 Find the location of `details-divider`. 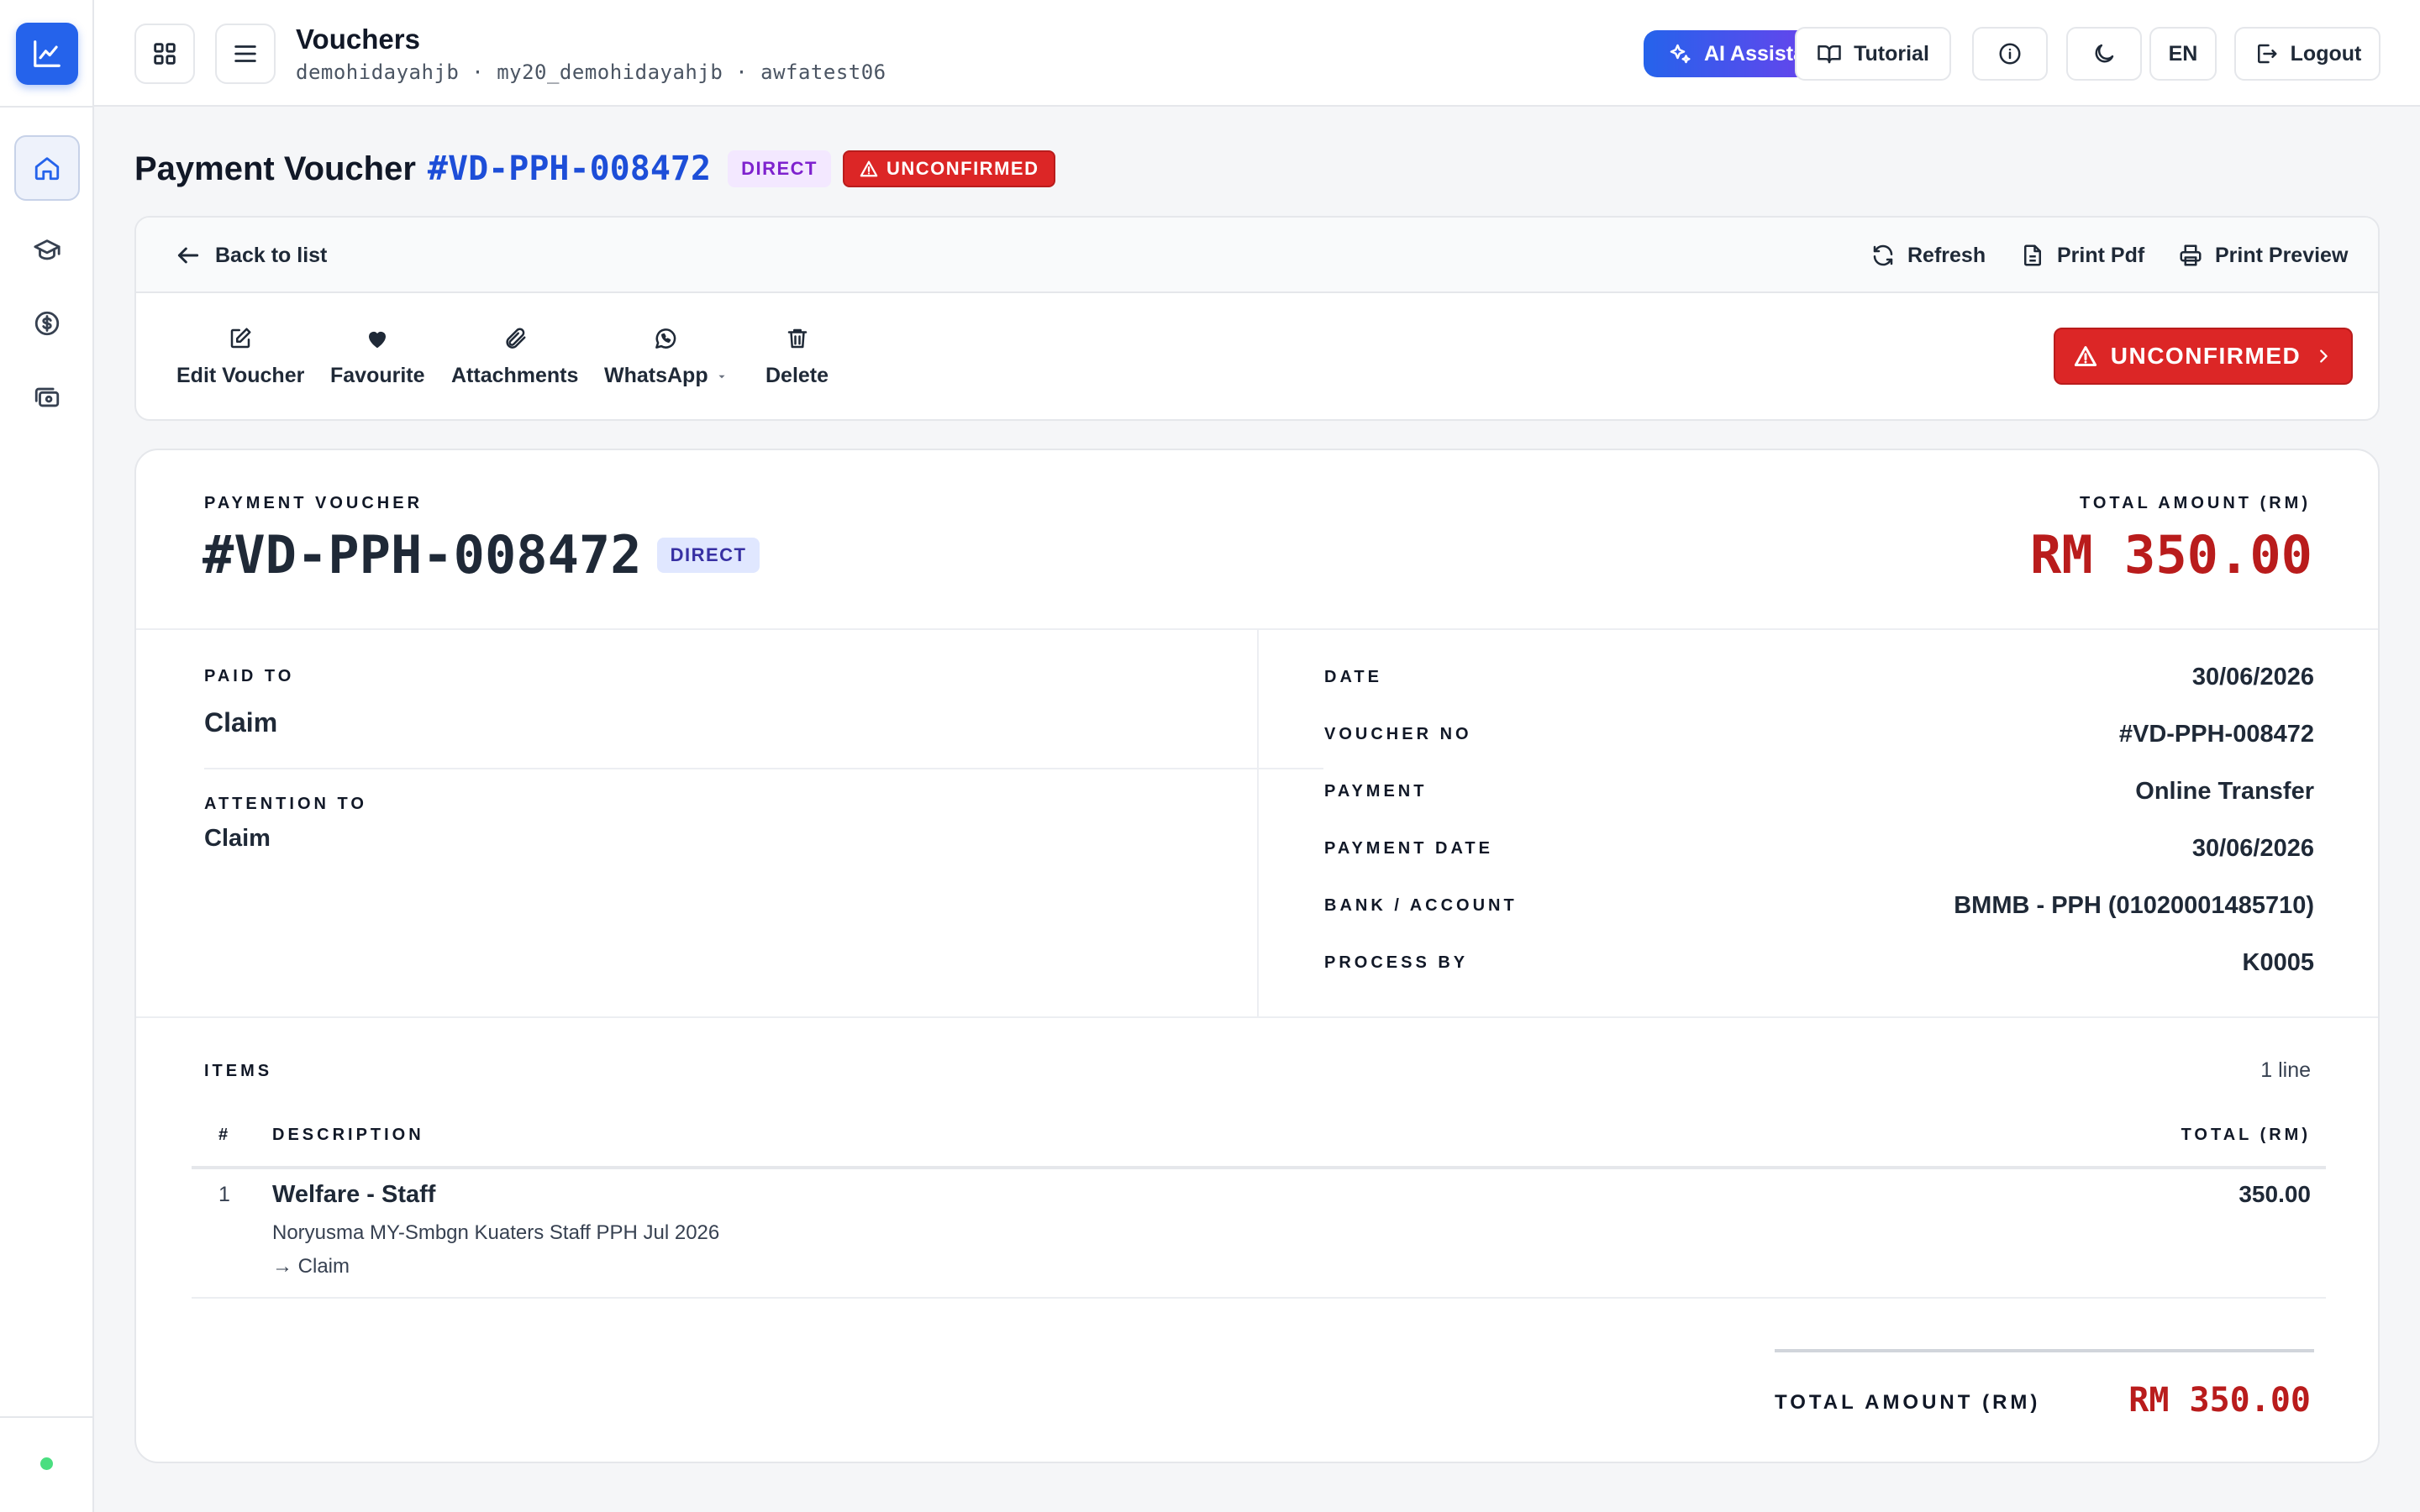

details-divider is located at coordinates (1257, 1017).